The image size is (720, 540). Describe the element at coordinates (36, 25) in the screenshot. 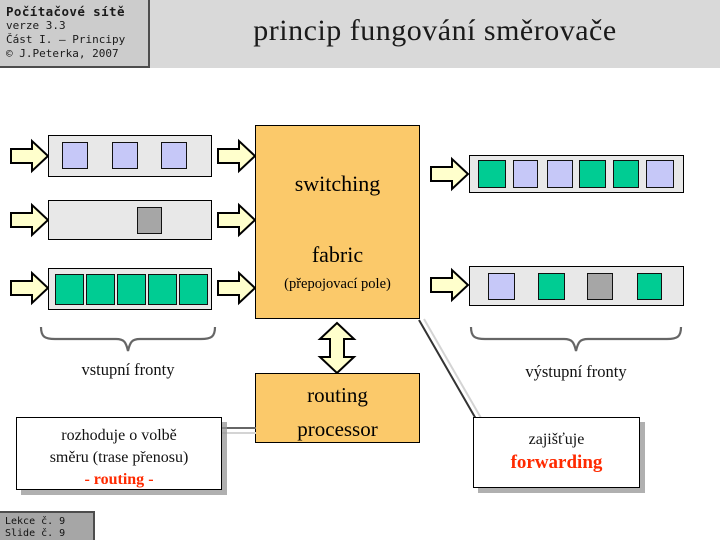

I see `course-version: verze 3.3` at that location.